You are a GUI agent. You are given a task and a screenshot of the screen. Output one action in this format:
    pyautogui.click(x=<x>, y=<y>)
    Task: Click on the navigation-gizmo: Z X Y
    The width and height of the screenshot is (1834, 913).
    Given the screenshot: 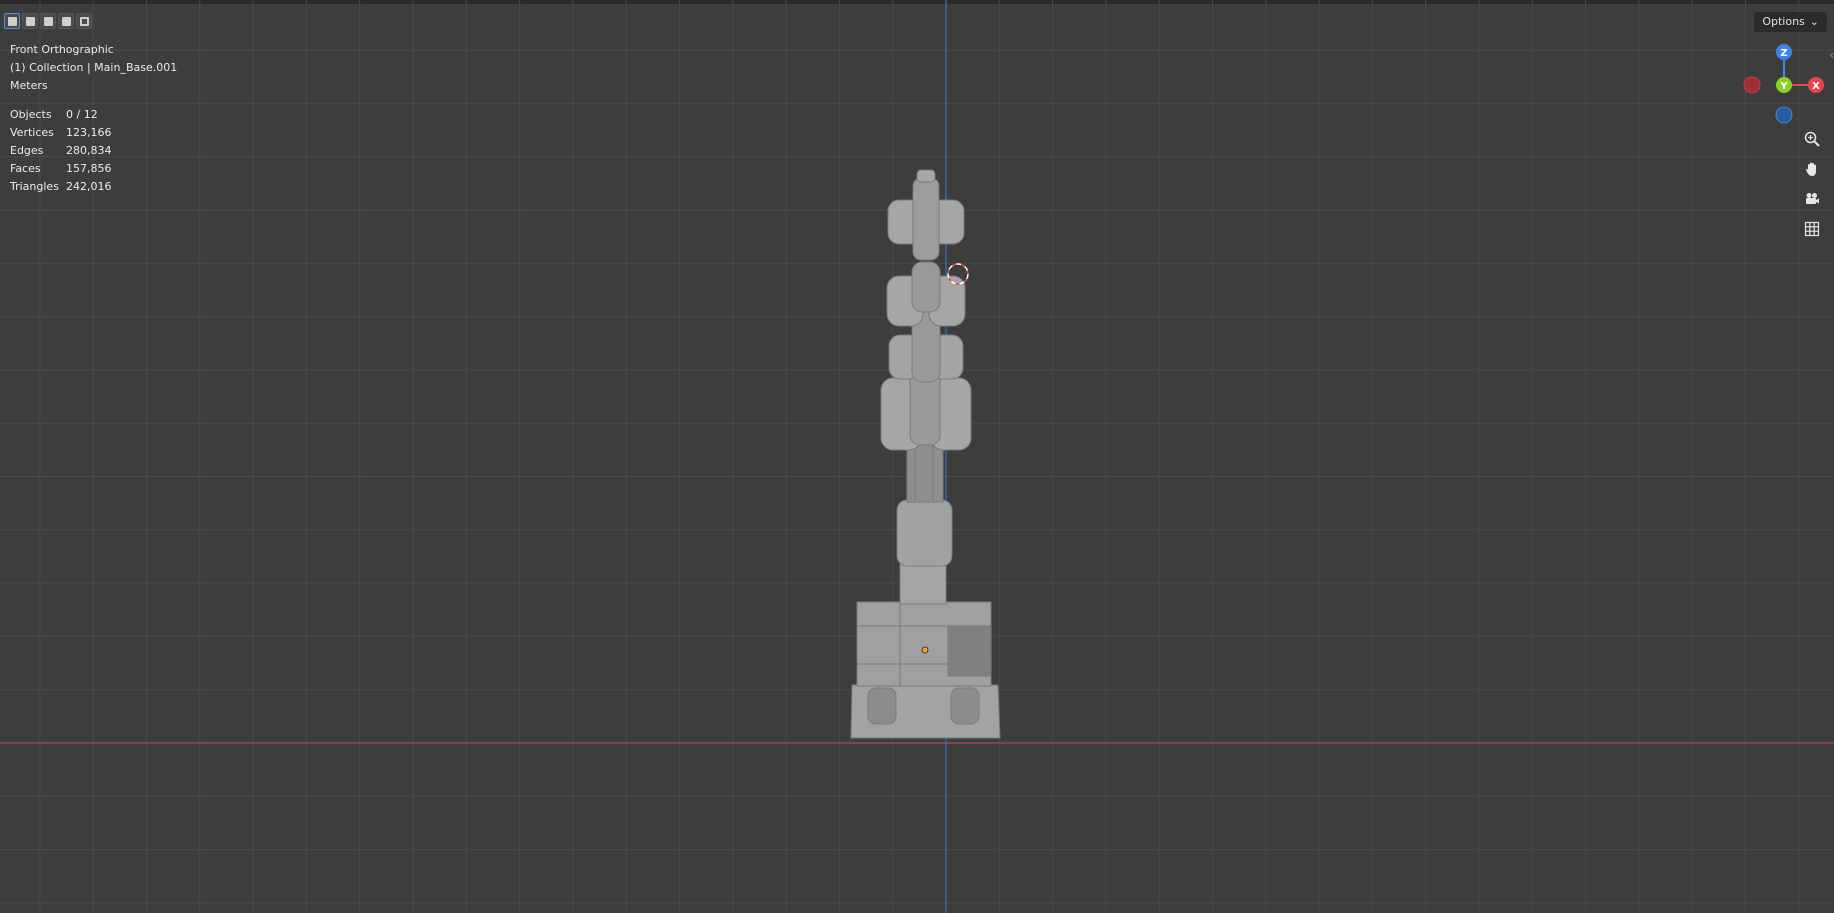 What is the action you would take?
    pyautogui.click(x=1785, y=85)
    